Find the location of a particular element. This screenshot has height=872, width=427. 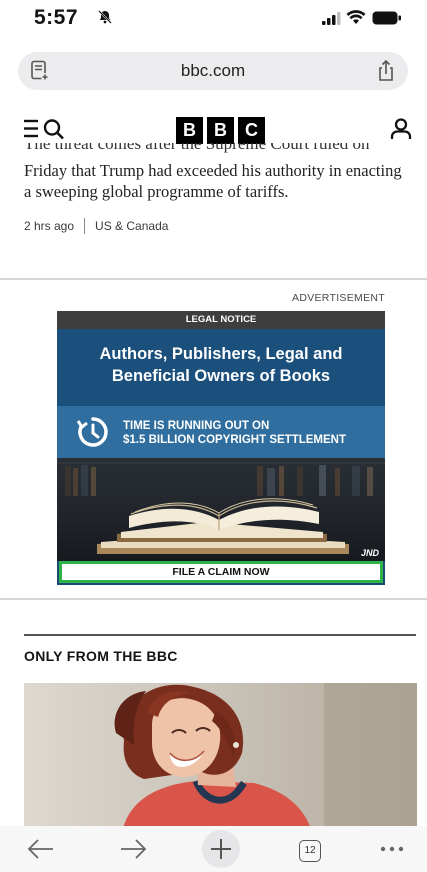

section-rule is located at coordinates (220, 635).